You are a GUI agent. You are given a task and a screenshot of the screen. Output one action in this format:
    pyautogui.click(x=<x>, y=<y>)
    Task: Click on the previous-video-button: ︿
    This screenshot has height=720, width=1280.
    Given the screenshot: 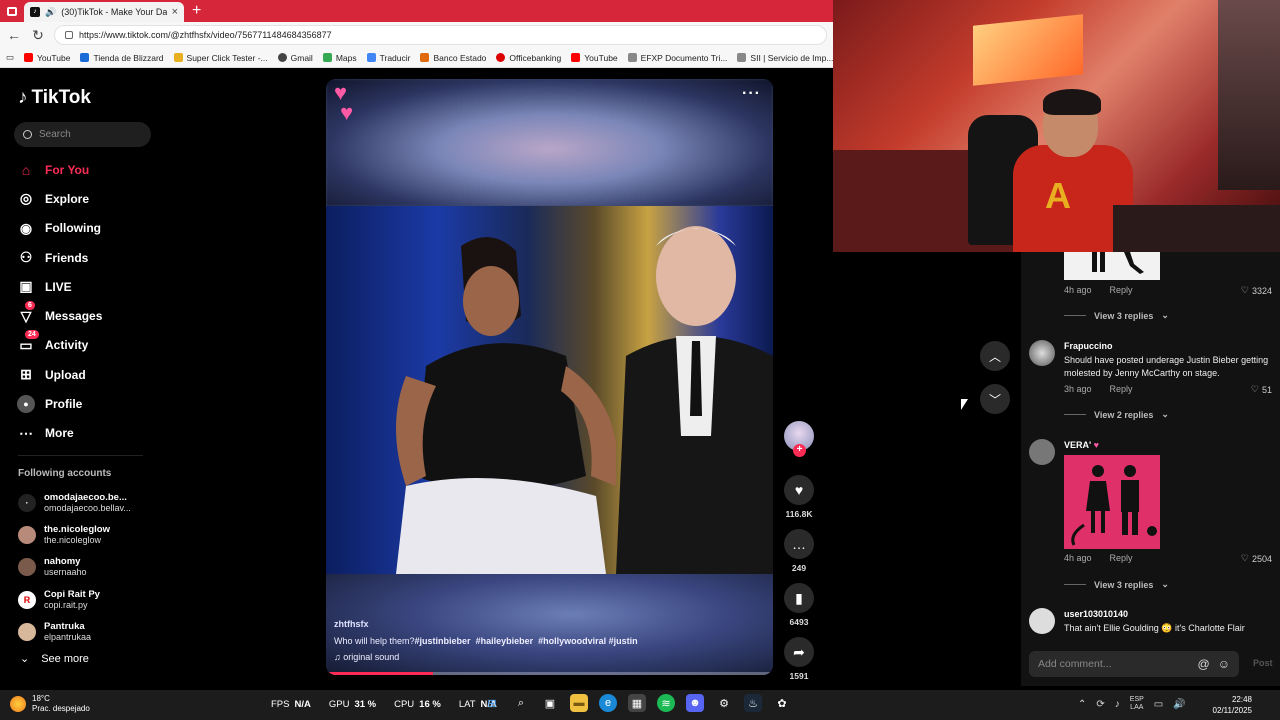 What is the action you would take?
    pyautogui.click(x=995, y=356)
    